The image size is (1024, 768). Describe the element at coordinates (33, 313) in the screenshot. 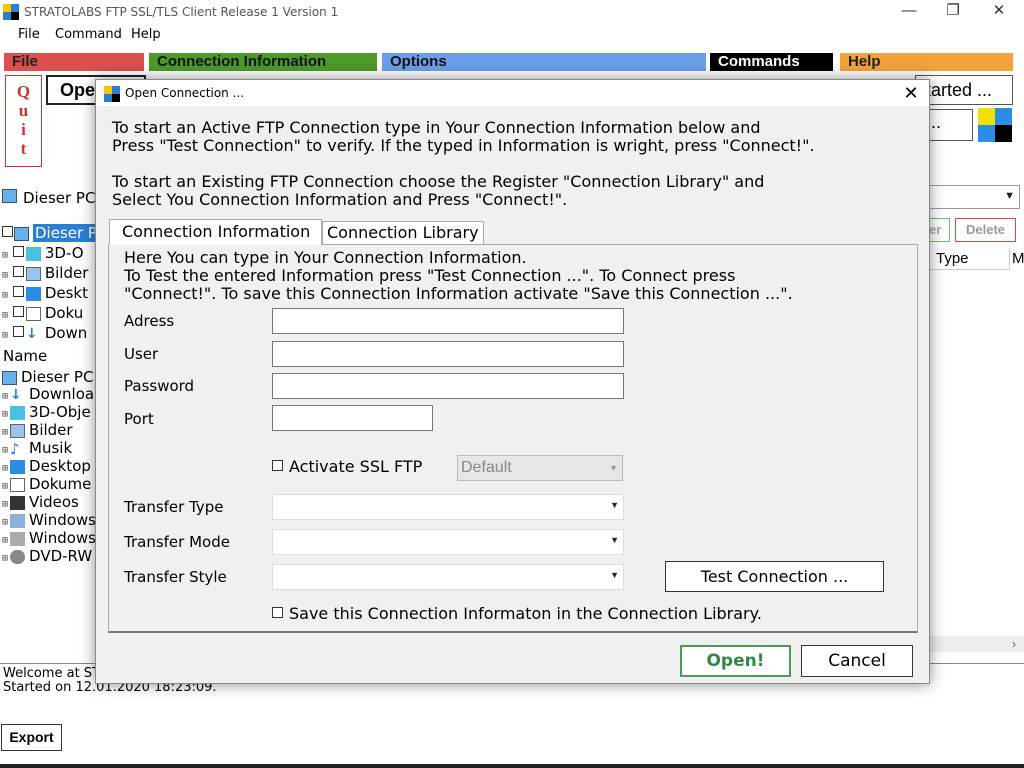

I see `documents-icon` at that location.